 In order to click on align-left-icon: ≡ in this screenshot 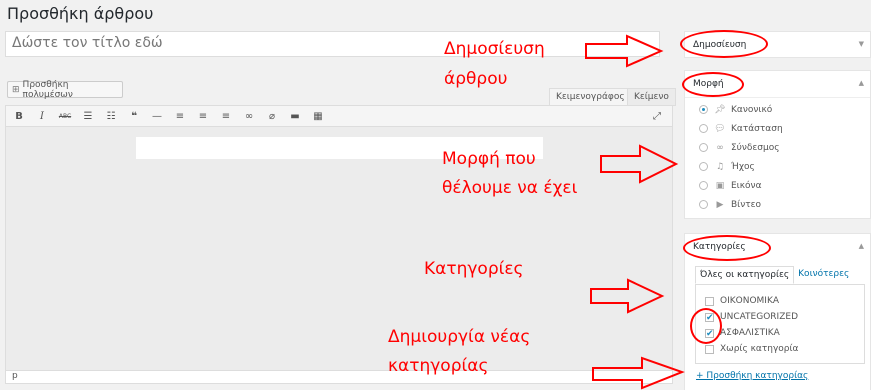, I will do `click(180, 116)`.